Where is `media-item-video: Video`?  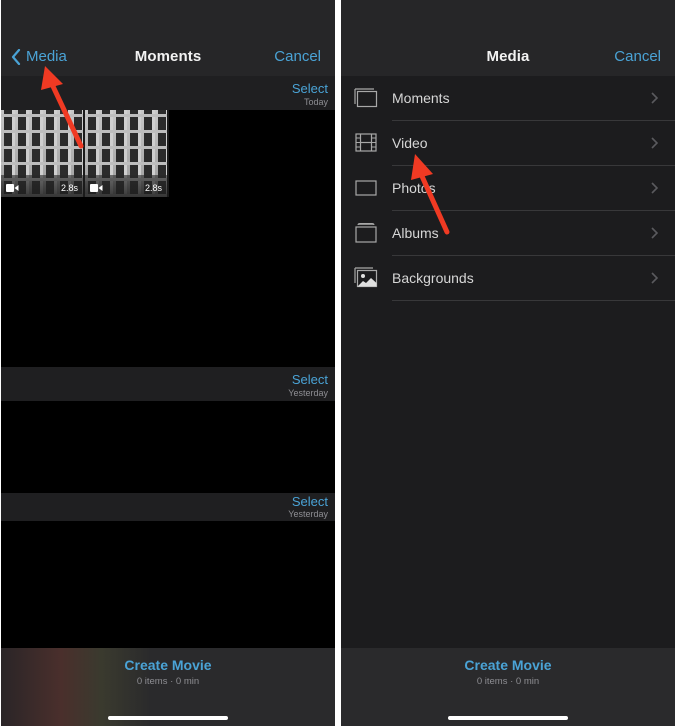 media-item-video: Video is located at coordinates (508, 143).